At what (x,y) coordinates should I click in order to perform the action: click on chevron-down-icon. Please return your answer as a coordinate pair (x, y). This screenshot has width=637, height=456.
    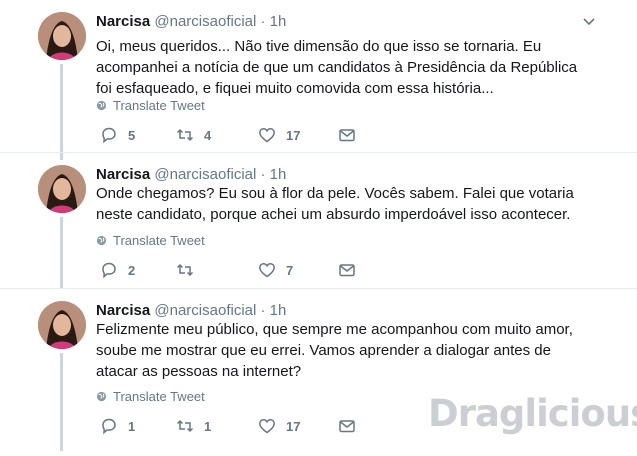
    Looking at the image, I should click on (589, 22).